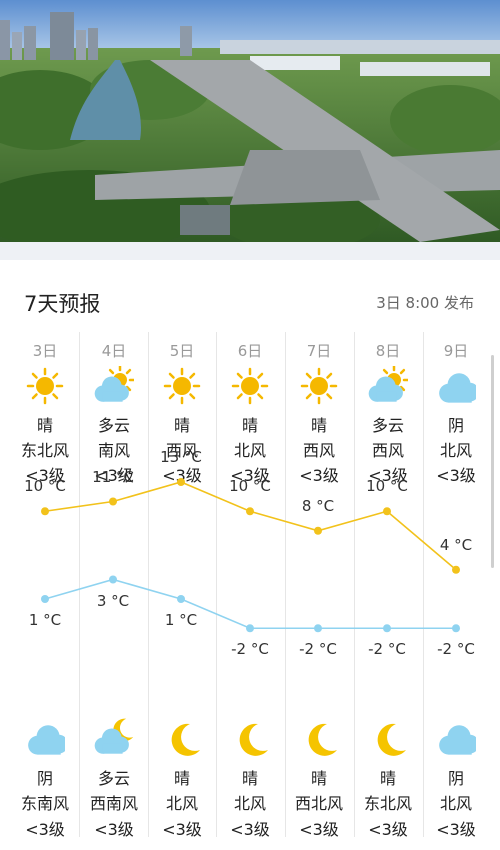  I want to click on forecast-title: 7天预报, so click(62, 304).